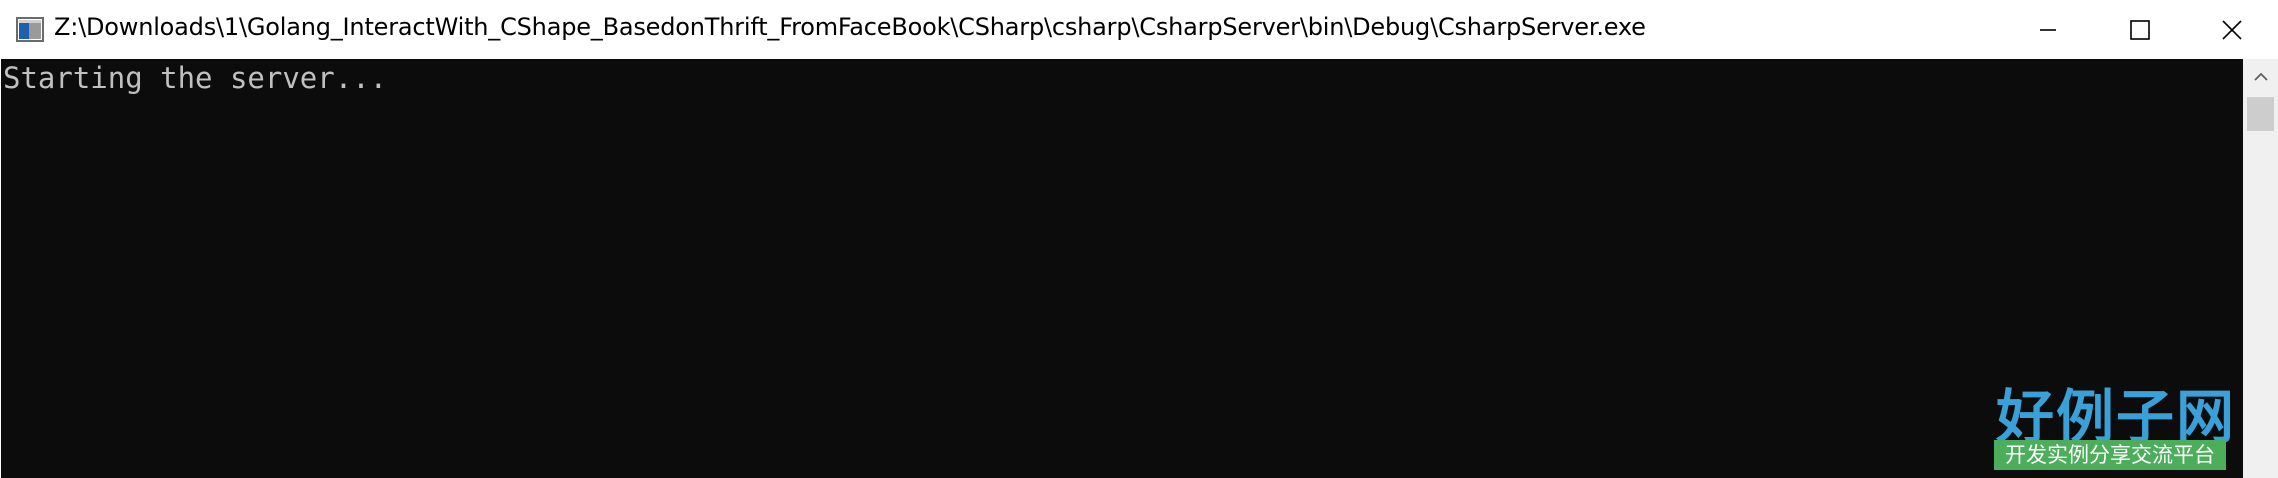 The height and width of the screenshot is (478, 2278). I want to click on minimize-button, so click(2048, 29).